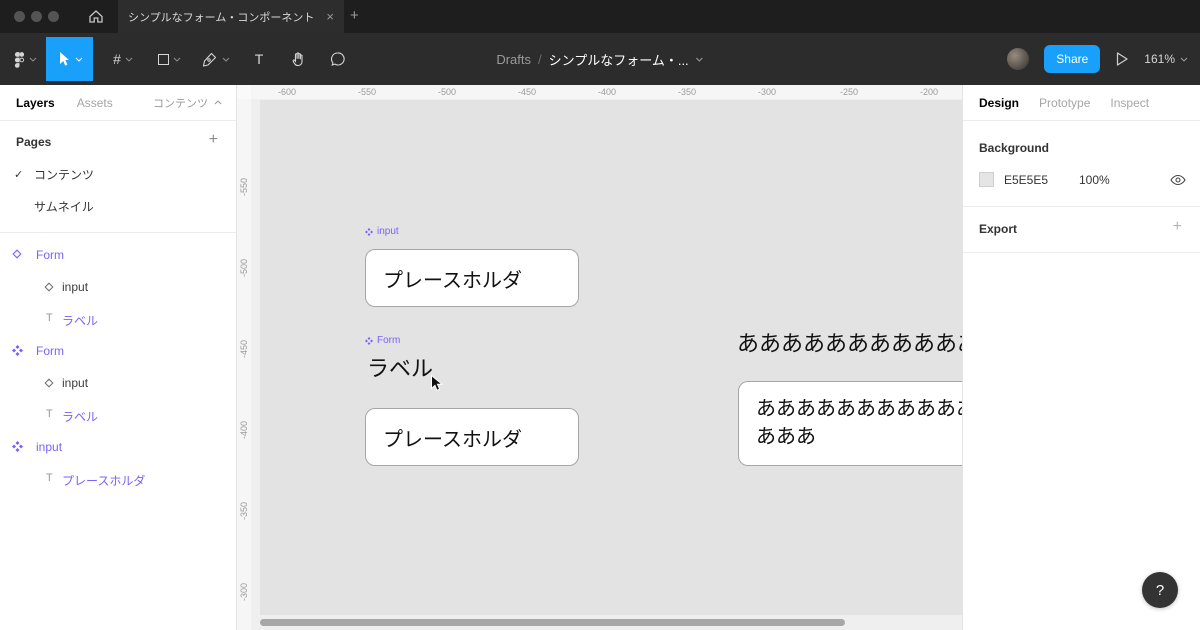  What do you see at coordinates (998, 229) in the screenshot?
I see `export-section-header: Export` at bounding box center [998, 229].